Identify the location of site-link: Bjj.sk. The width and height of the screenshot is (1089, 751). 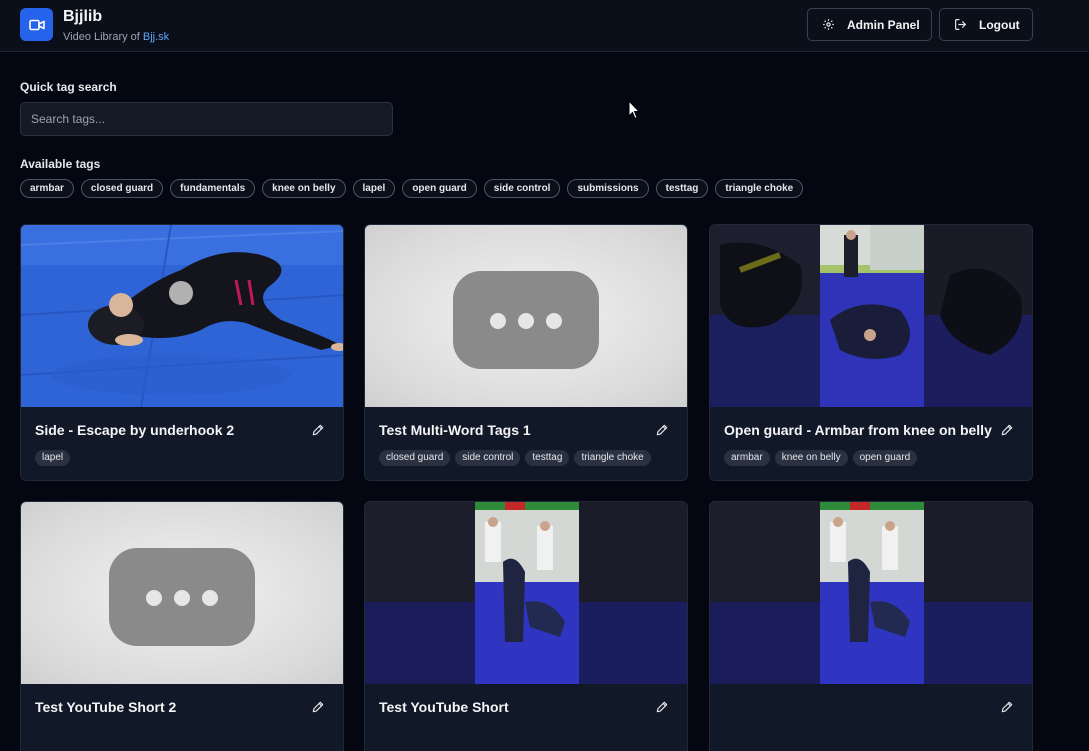
(156, 37).